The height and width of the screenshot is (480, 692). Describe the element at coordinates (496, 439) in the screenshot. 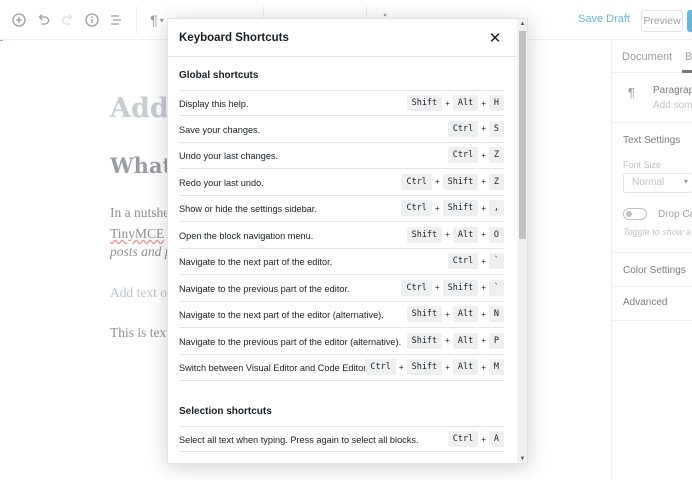

I see `key-cap: A` at that location.